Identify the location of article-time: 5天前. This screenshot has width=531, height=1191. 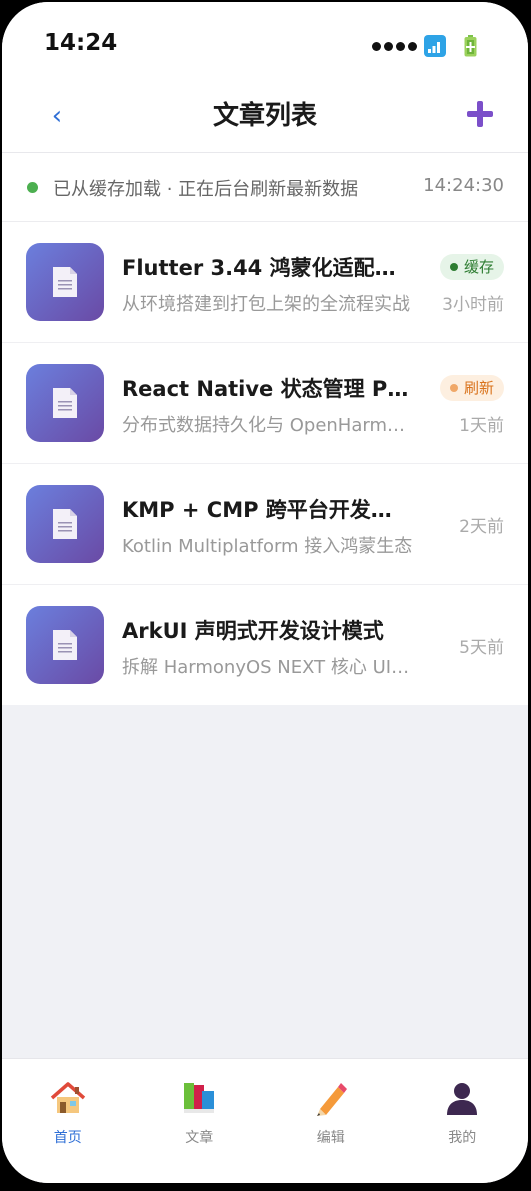
(481, 648).